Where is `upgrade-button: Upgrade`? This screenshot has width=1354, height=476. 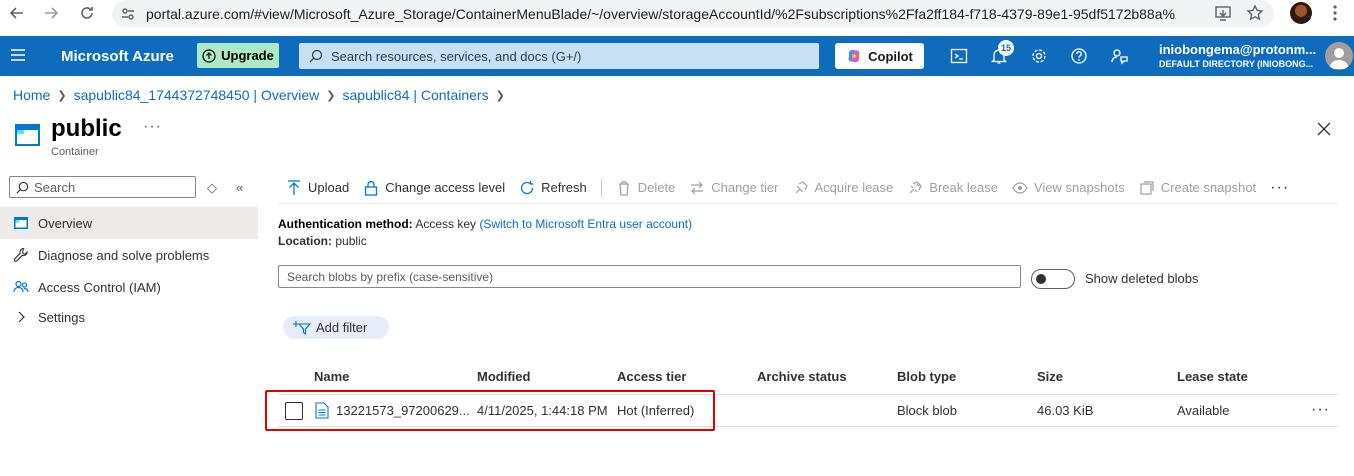
upgrade-button: Upgrade is located at coordinates (238, 55).